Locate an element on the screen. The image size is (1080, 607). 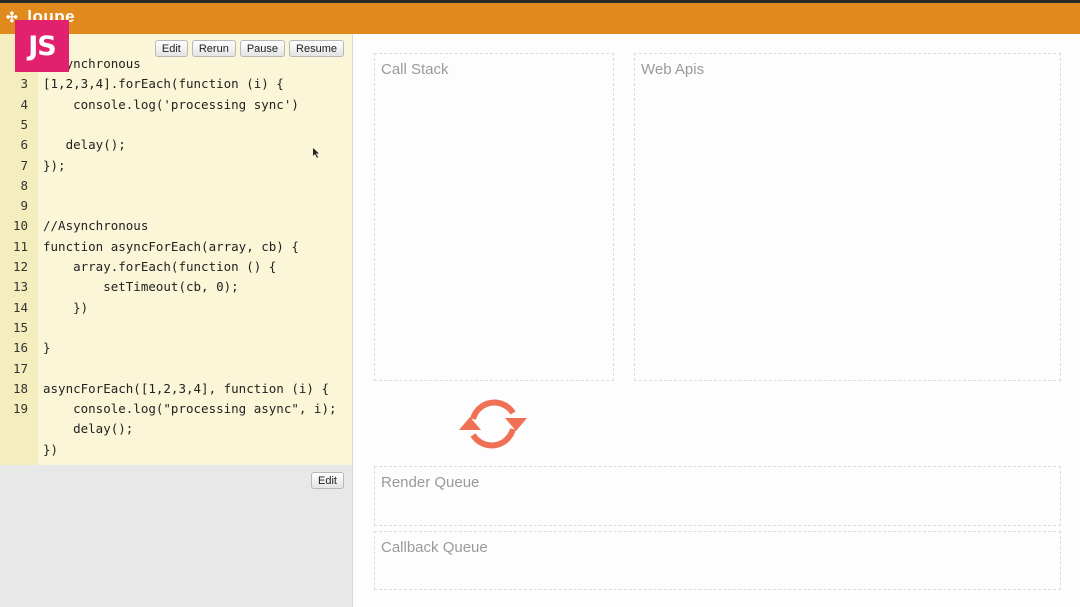
line-number: 12 is located at coordinates (20, 266).